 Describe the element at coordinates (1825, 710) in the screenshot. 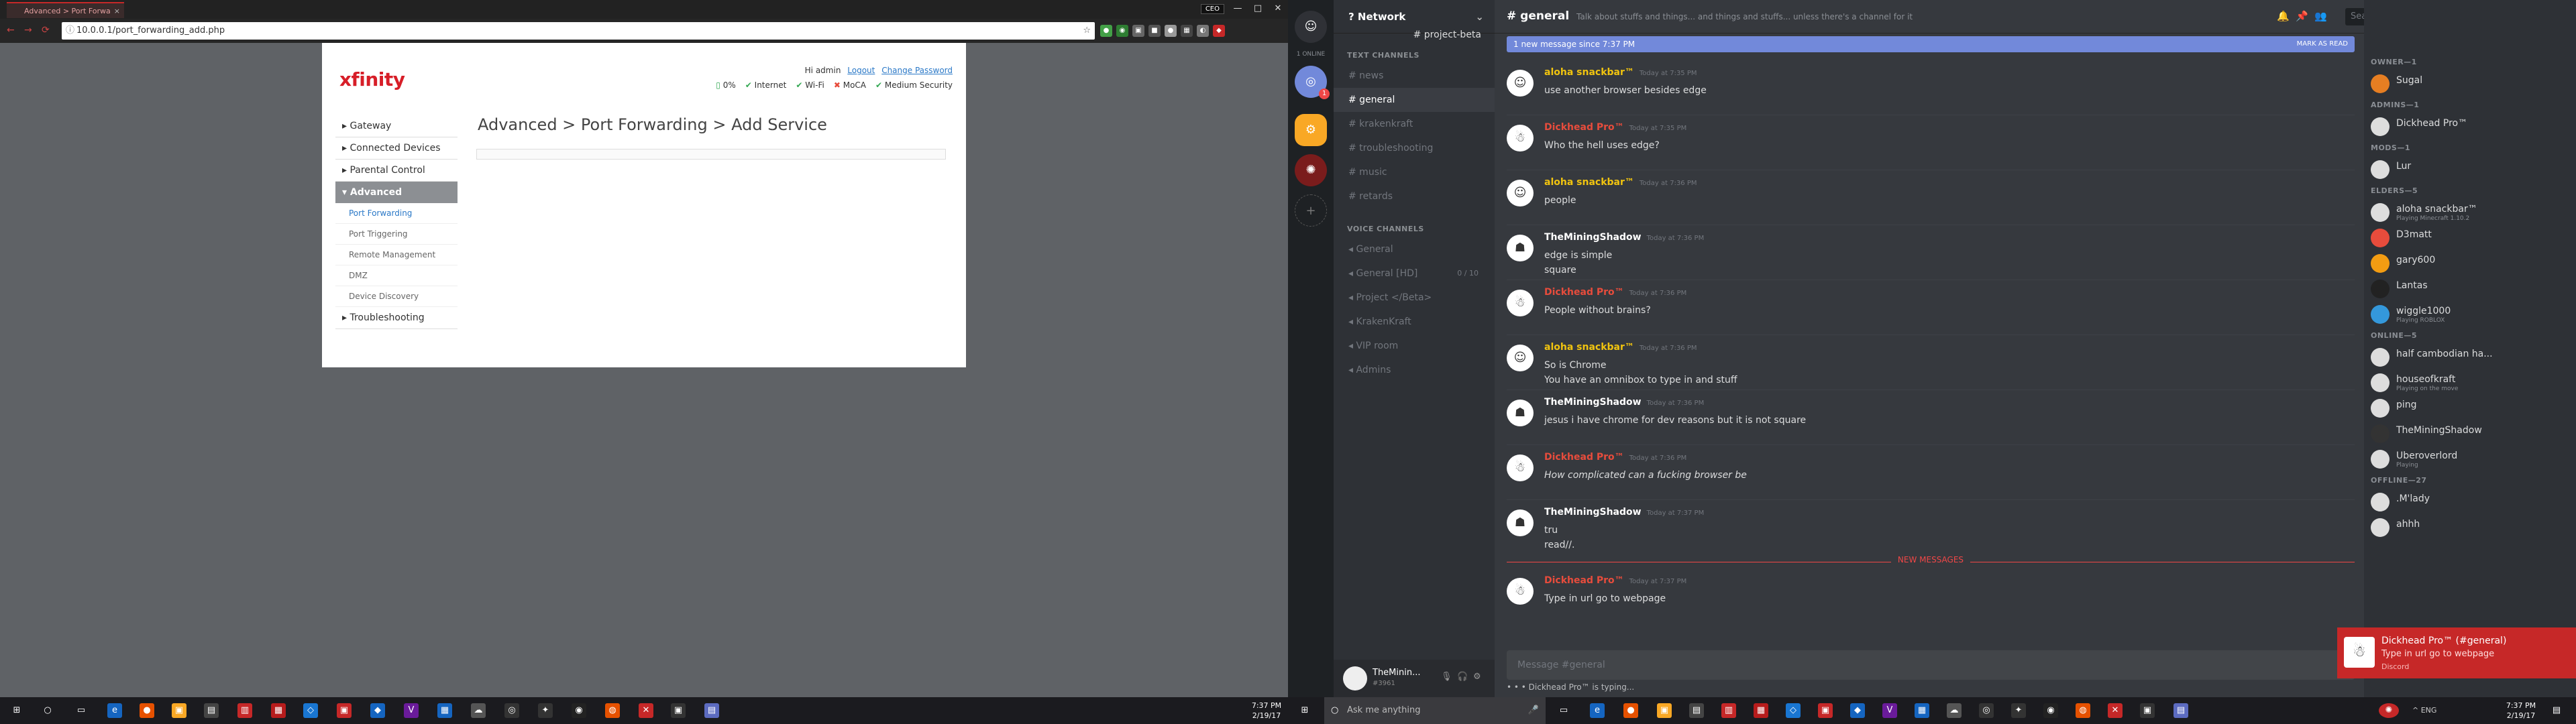

I see `taskbar-app-icon: ▣` at that location.